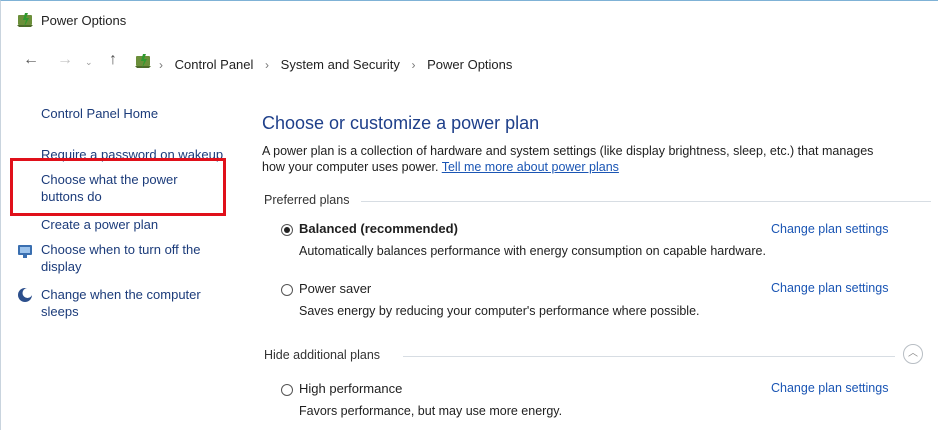 This screenshot has width=938, height=431. Describe the element at coordinates (829, 229) in the screenshot. I see `balanced-change-settings-link: Change plan settings` at that location.